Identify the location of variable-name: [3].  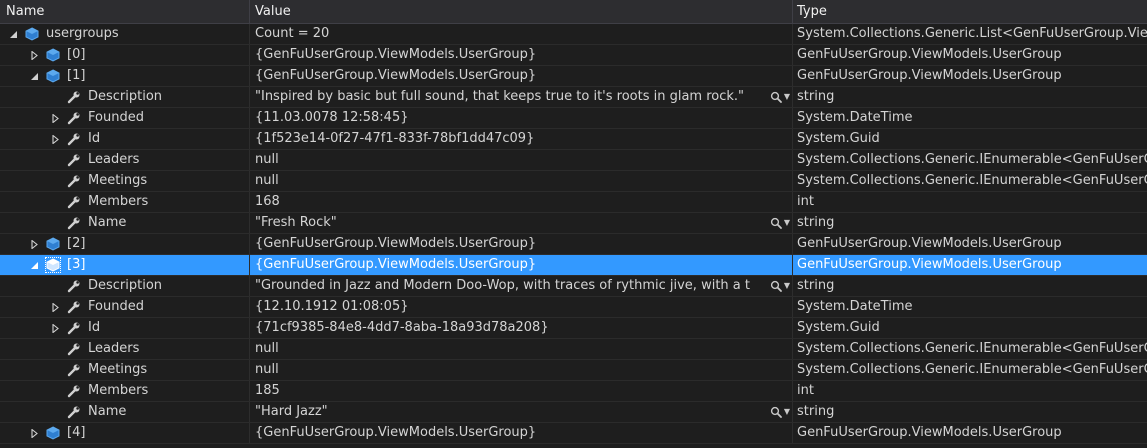
(76, 264).